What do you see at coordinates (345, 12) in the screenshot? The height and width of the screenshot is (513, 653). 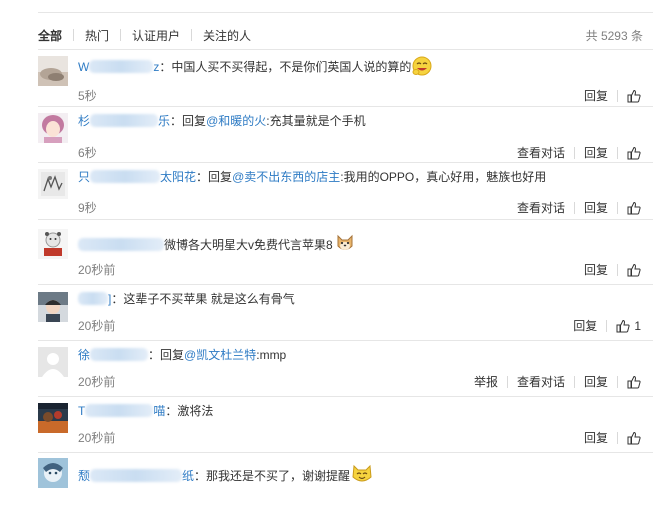 I see `top-divider` at bounding box center [345, 12].